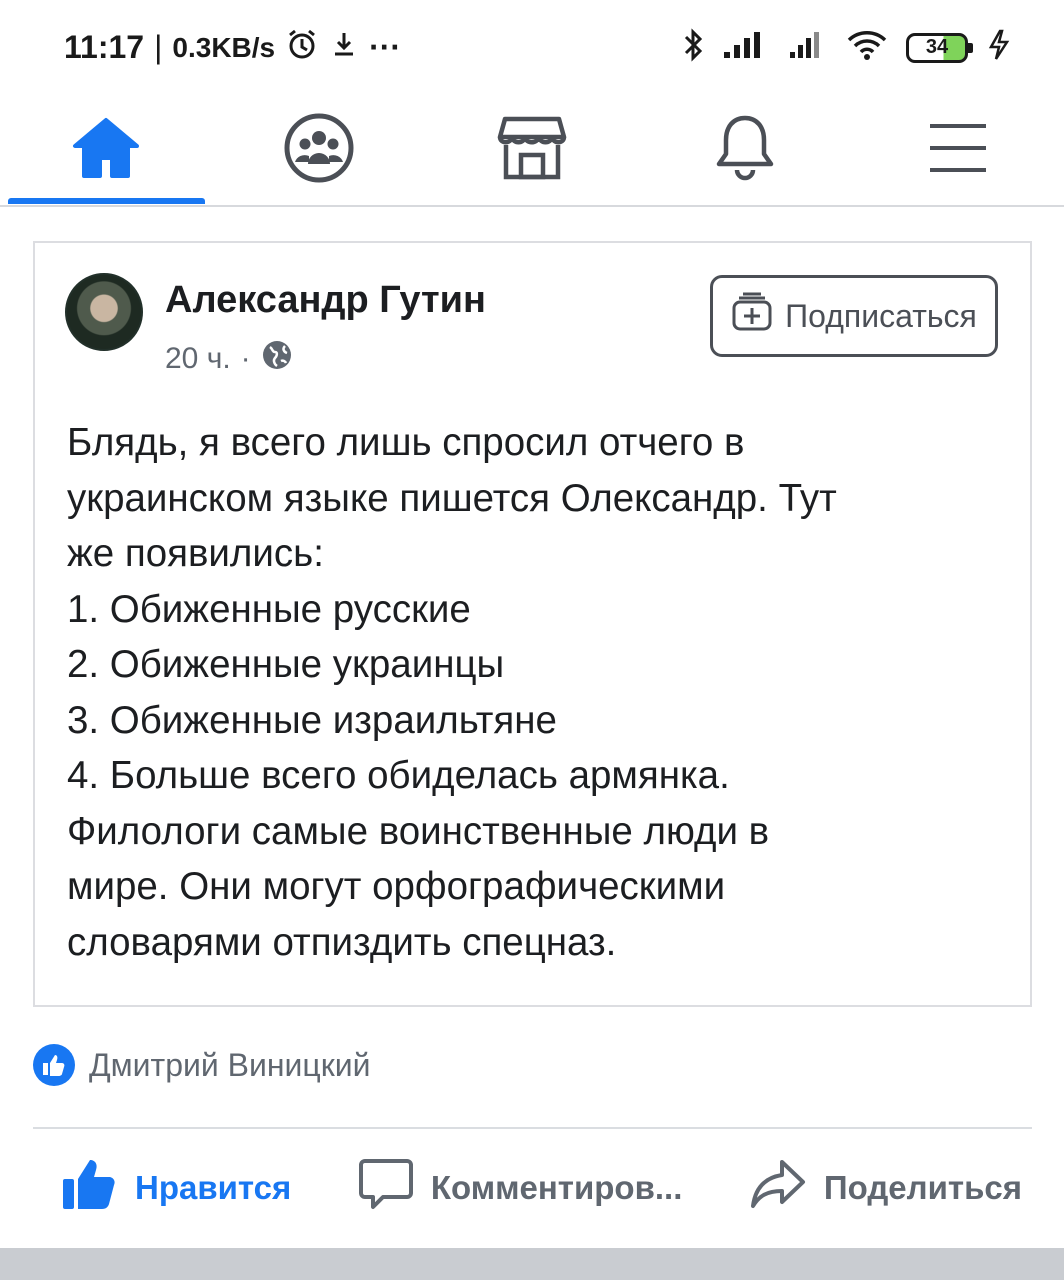 The height and width of the screenshot is (1280, 1064). What do you see at coordinates (418, 831) in the screenshot?
I see `post-text-line: Филологи самые воинственные люди в` at bounding box center [418, 831].